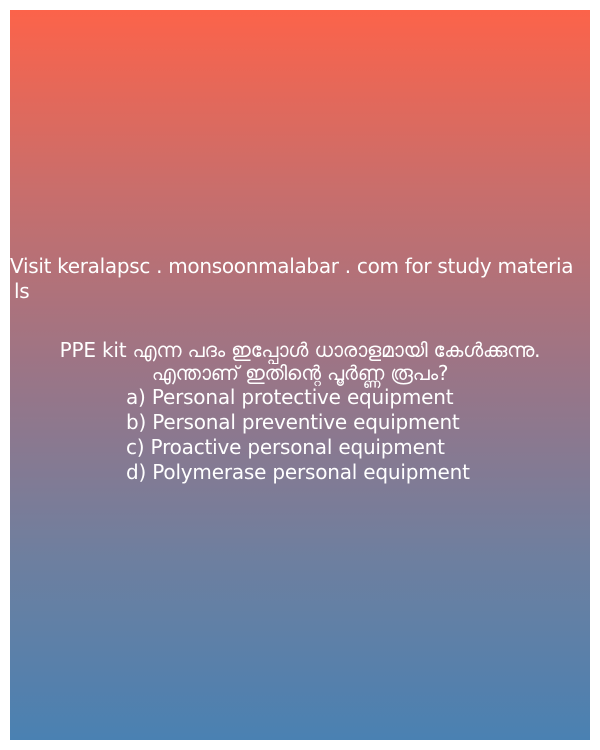 This screenshot has width=600, height=750. What do you see at coordinates (285, 447) in the screenshot?
I see `option-c: c) Proactive personal equipment` at bounding box center [285, 447].